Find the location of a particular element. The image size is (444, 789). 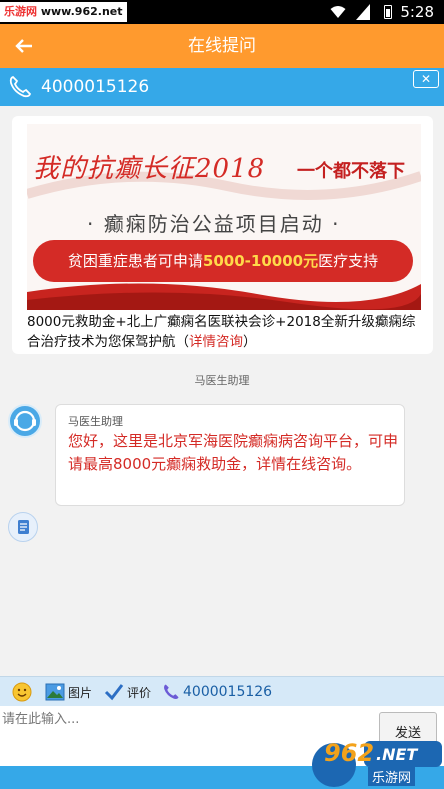

assistant-avatar-icon is located at coordinates (25, 421).